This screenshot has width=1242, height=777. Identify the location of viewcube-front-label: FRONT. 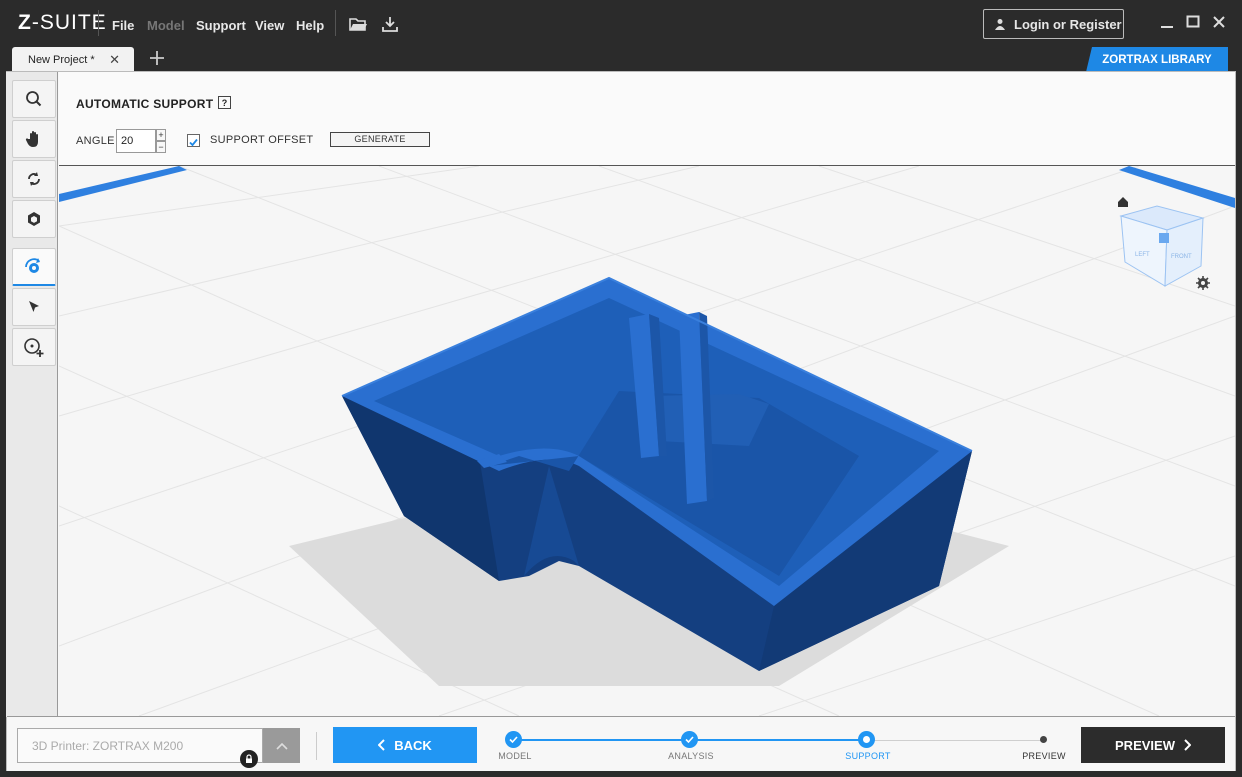
(1181, 257).